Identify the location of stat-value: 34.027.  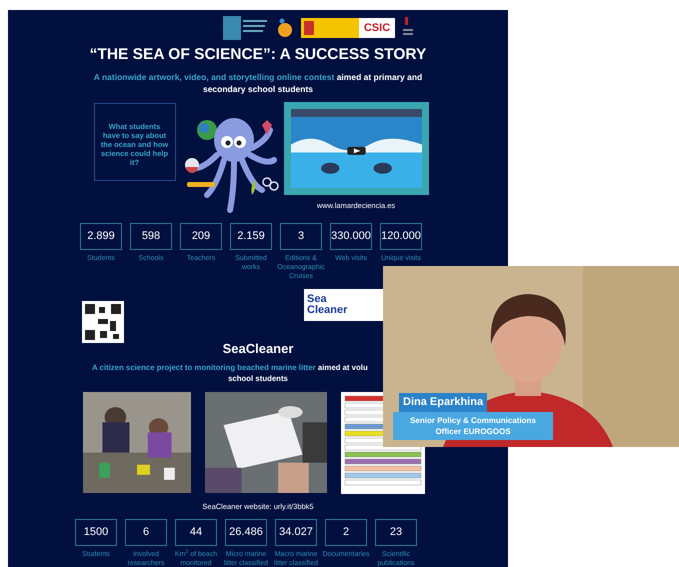
(296, 532).